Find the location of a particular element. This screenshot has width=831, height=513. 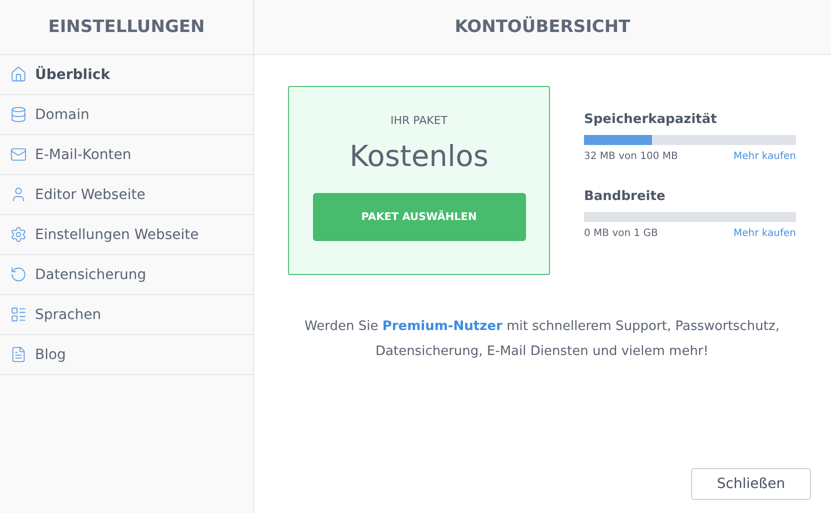

premium-link: Premium-Nutzer is located at coordinates (442, 326).